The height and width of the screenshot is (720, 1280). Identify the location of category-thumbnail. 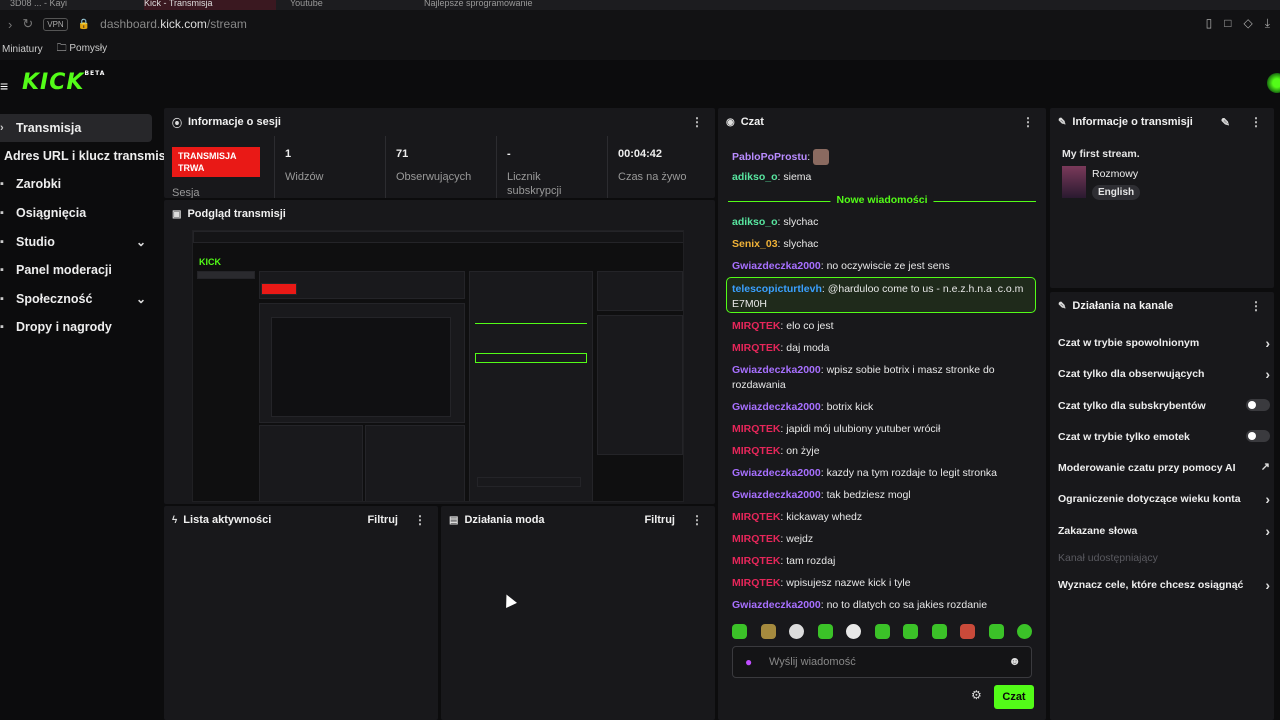
(1074, 182).